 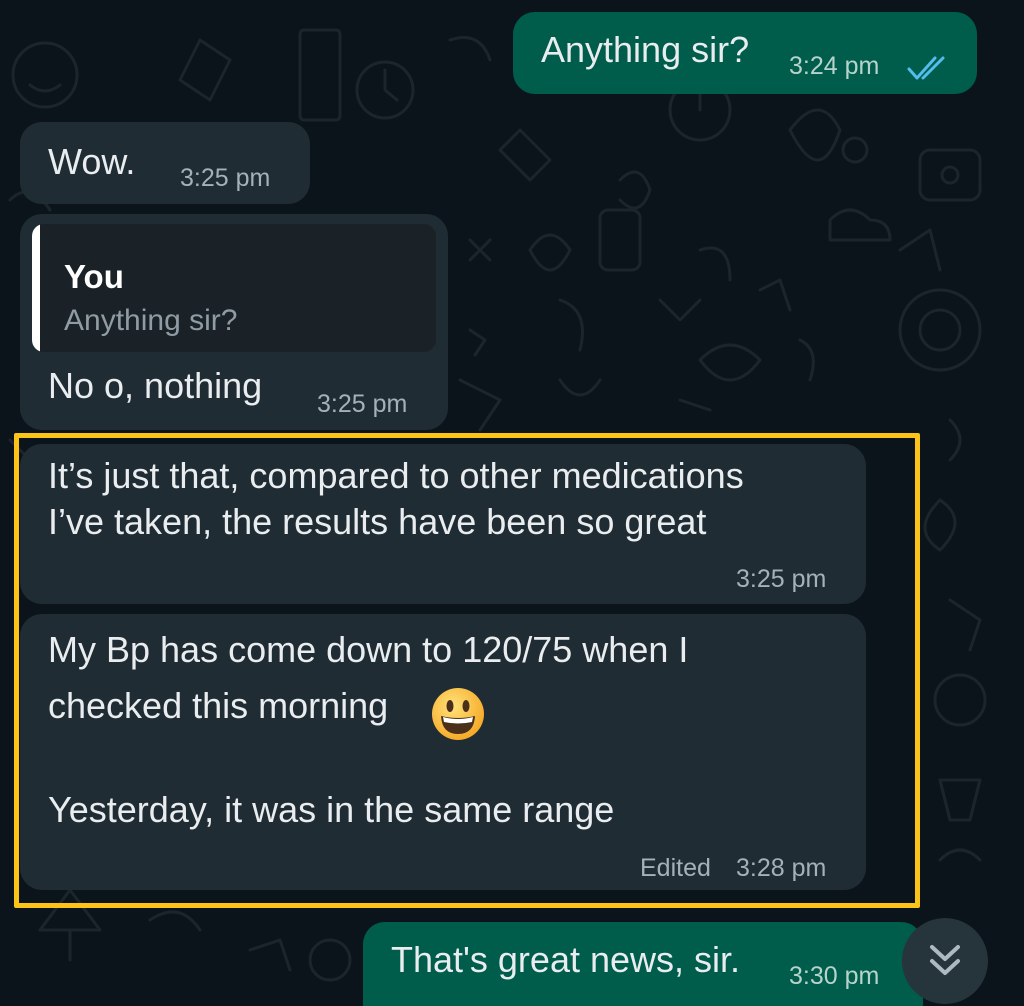 I want to click on message-time: 3:30 pm, so click(x=834, y=976).